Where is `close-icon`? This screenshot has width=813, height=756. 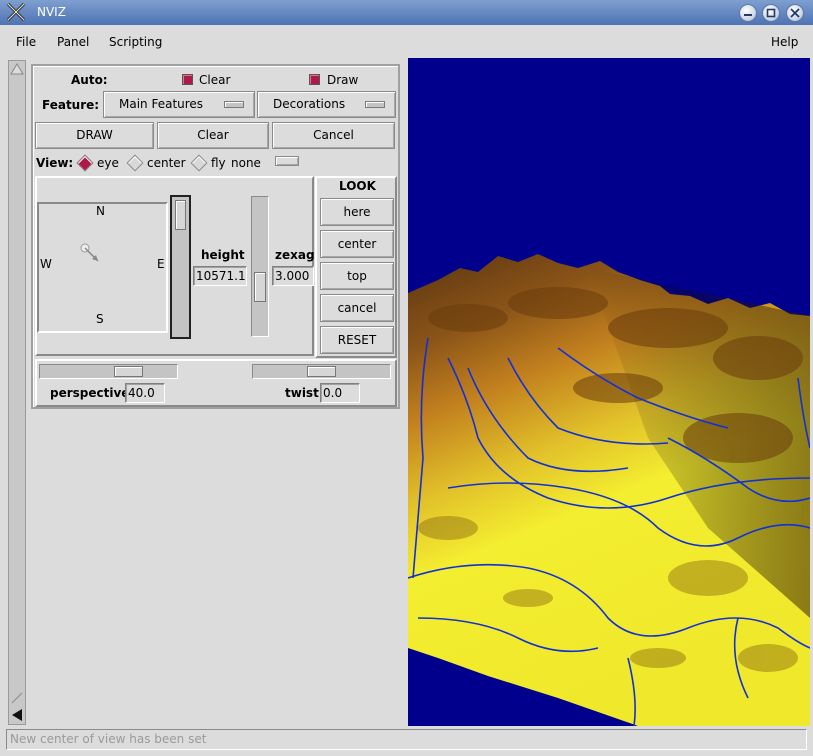
close-icon is located at coordinates (795, 13).